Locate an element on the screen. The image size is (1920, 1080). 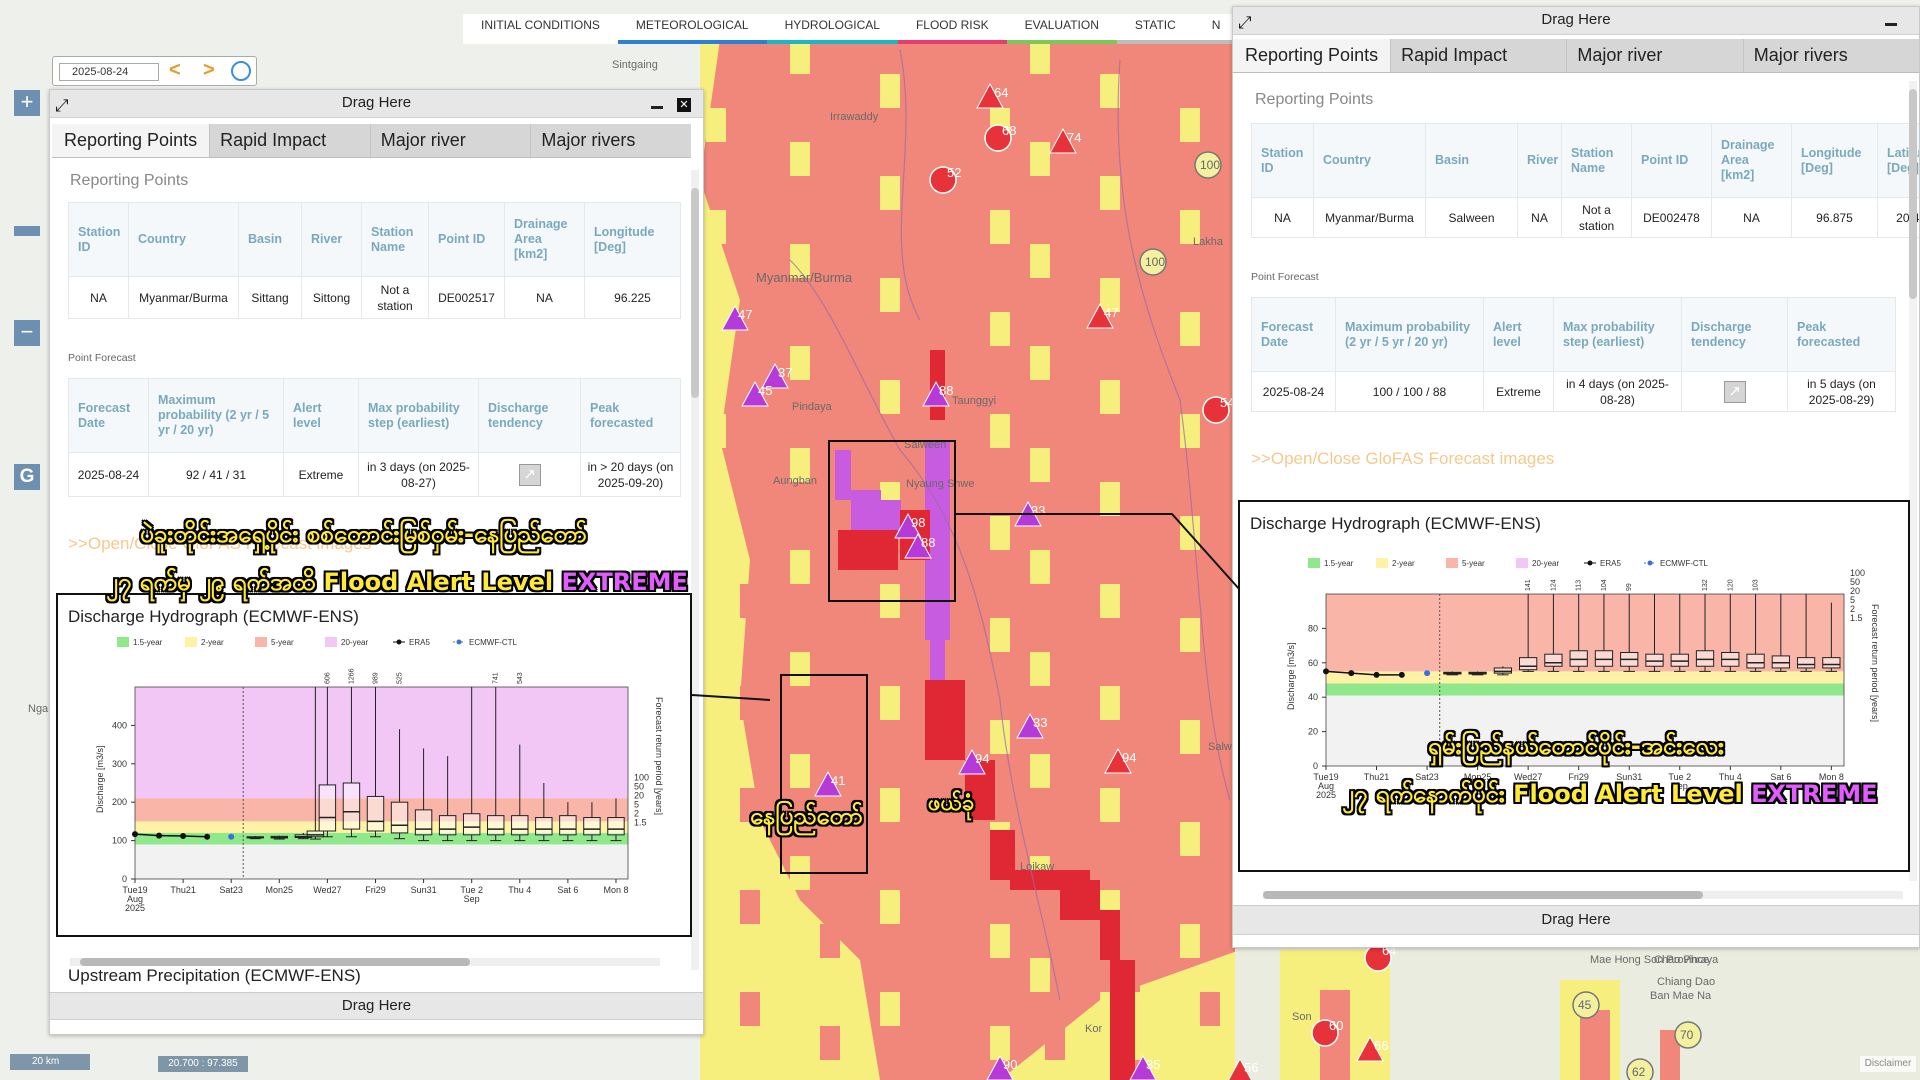
map-place-label: Nga is located at coordinates (38, 709).